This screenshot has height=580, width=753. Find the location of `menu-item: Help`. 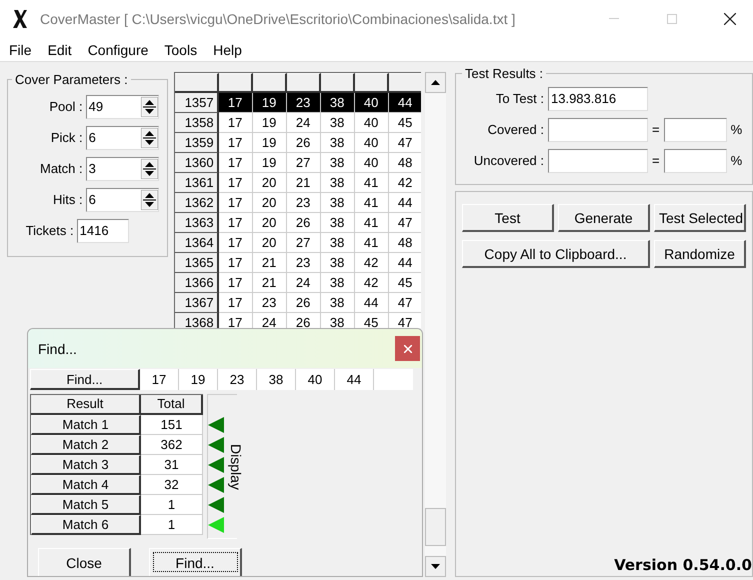

menu-item: Help is located at coordinates (227, 50).